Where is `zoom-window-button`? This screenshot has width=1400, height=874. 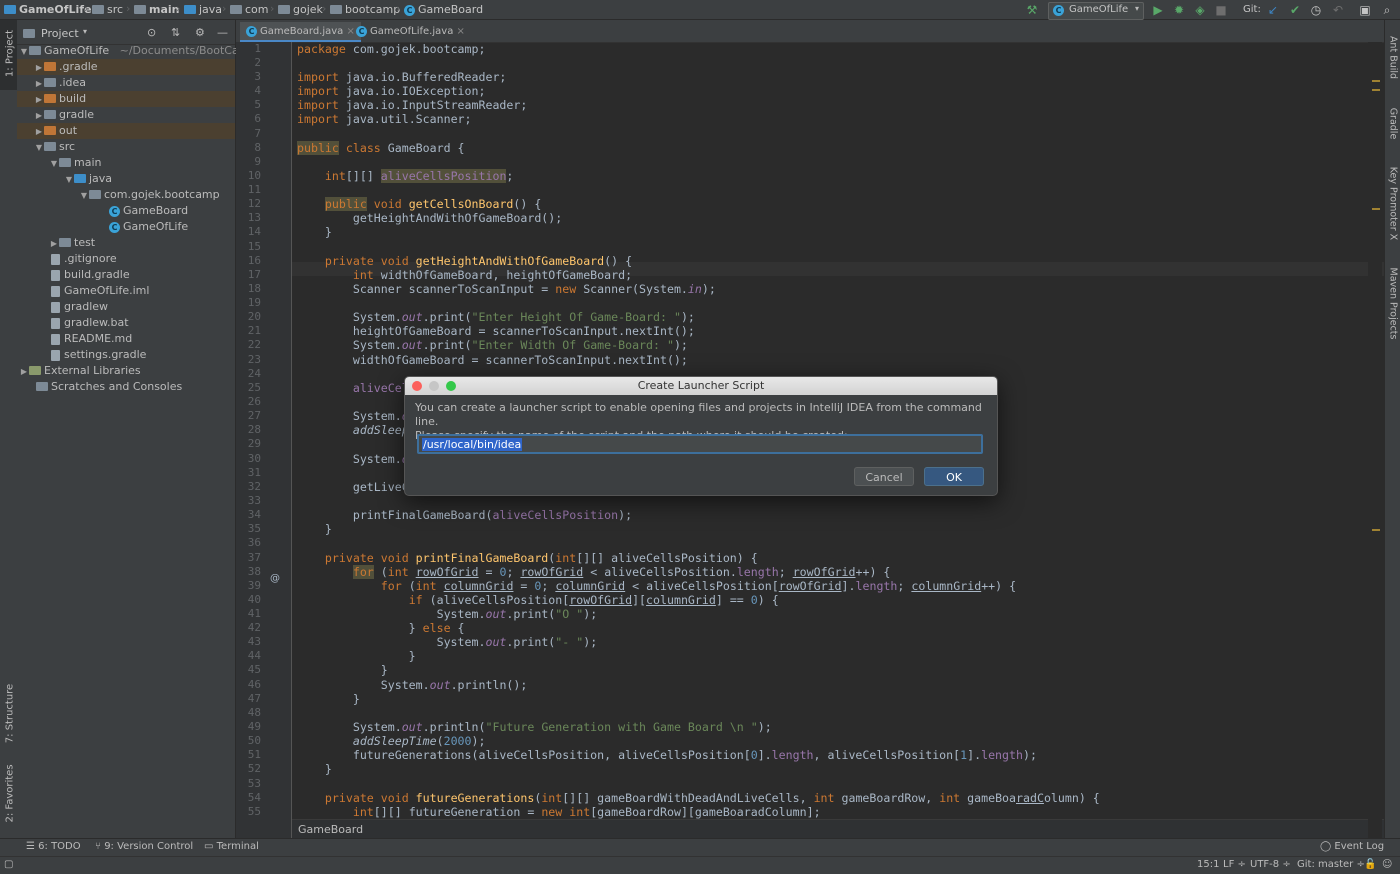 zoom-window-button is located at coordinates (451, 386).